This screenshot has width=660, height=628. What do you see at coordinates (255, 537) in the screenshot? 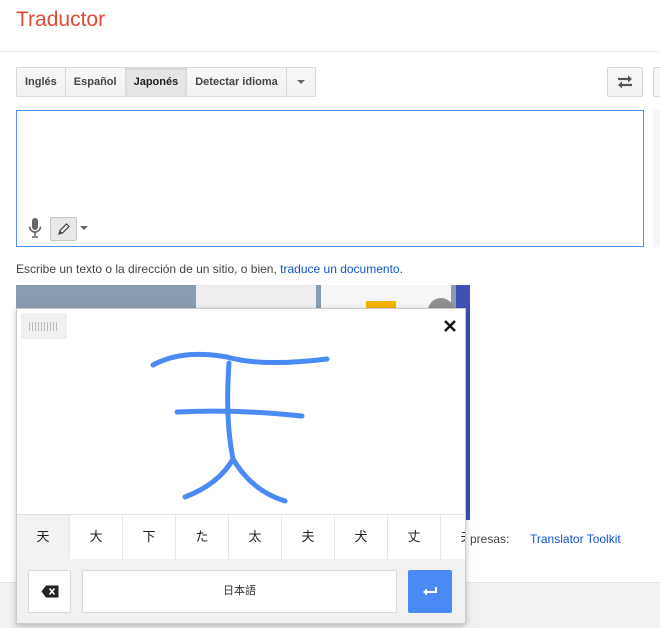
I see `candidate-item: 太` at bounding box center [255, 537].